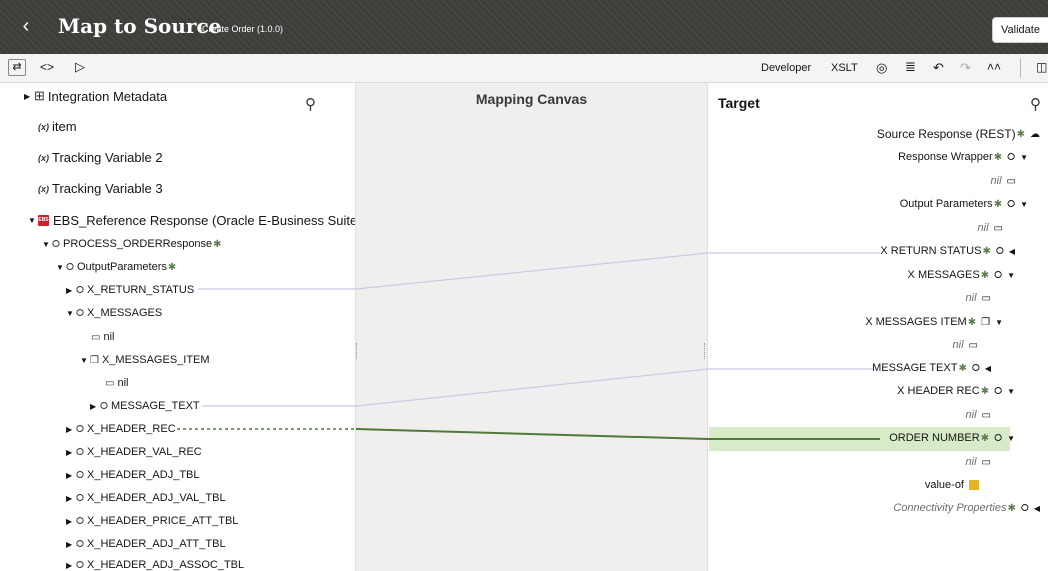  What do you see at coordinates (114, 313) in the screenshot?
I see `tree-node: ▼ ⭘ X_MESSAGES` at bounding box center [114, 313].